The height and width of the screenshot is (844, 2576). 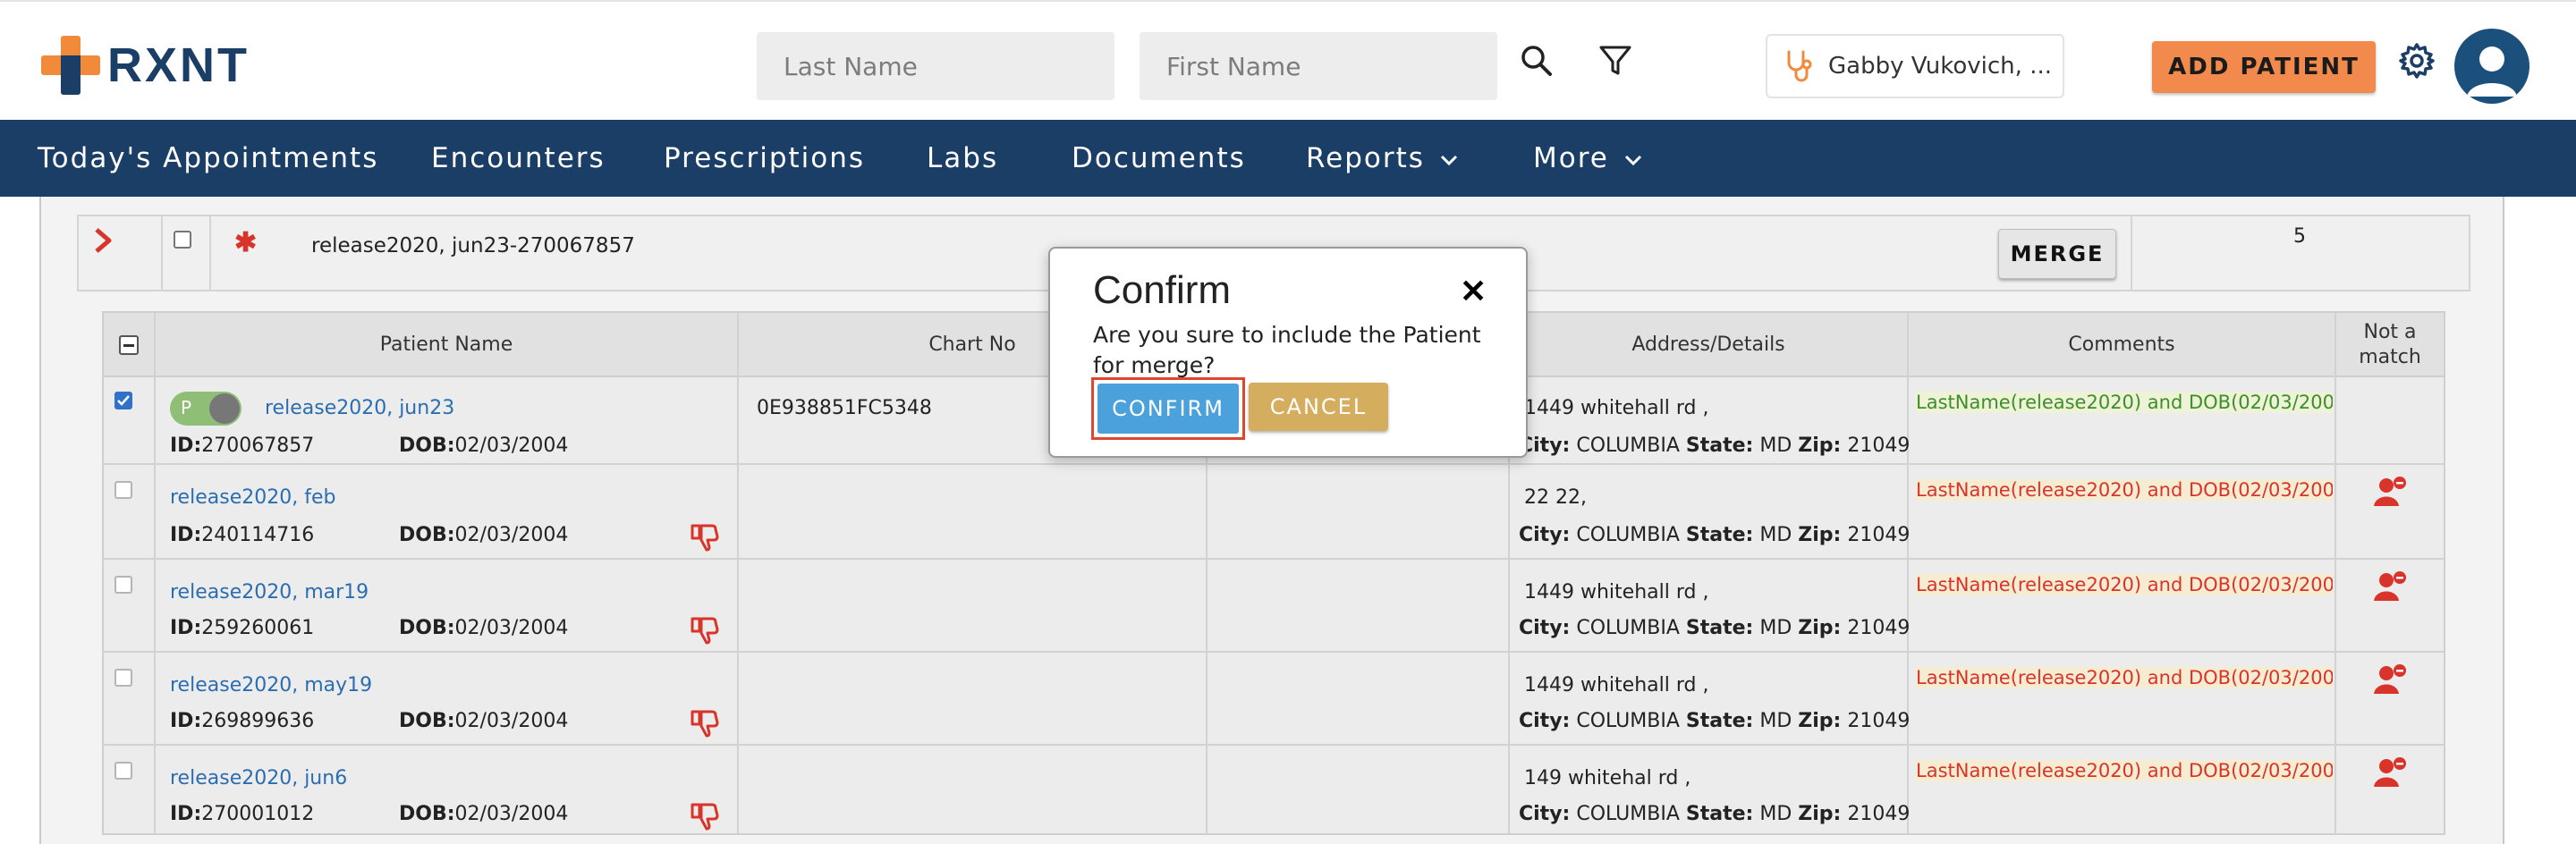 I want to click on address-line: 22 22,, so click(x=1555, y=497).